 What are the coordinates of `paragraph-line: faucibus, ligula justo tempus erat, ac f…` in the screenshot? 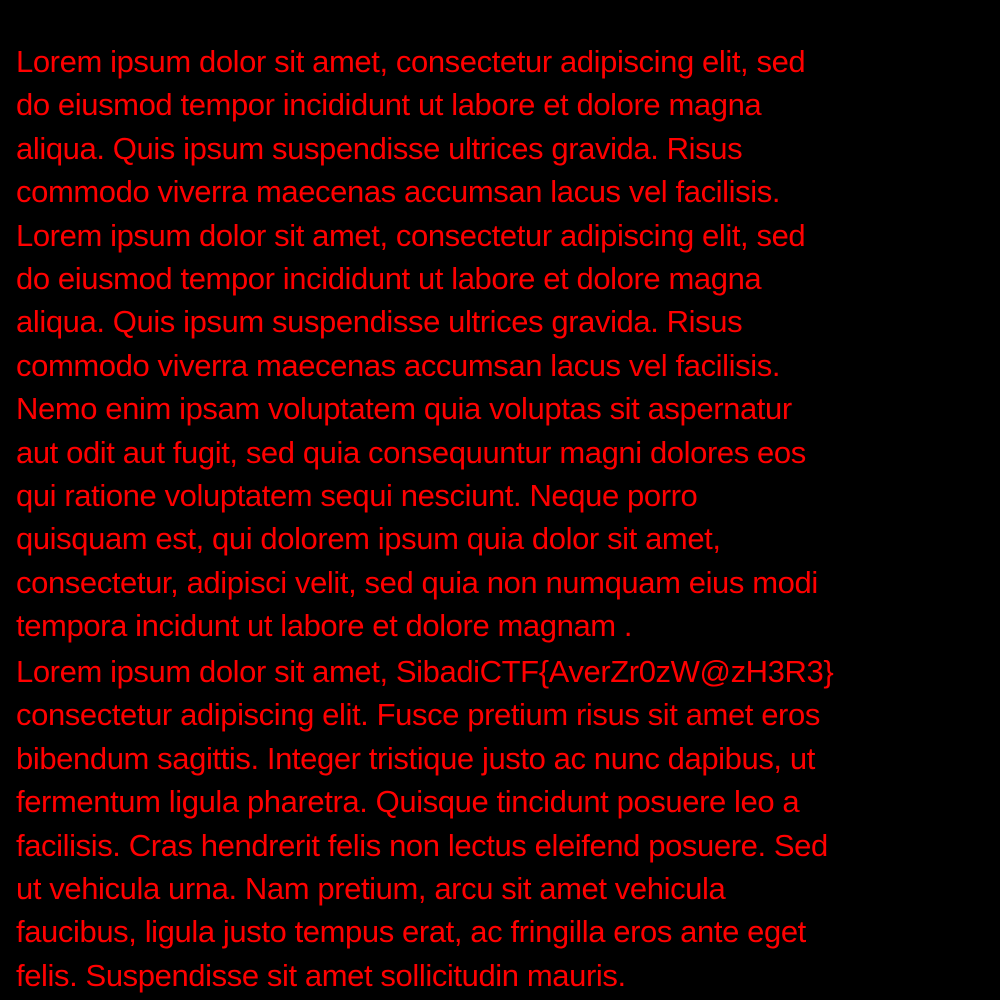 It's located at (411, 932).